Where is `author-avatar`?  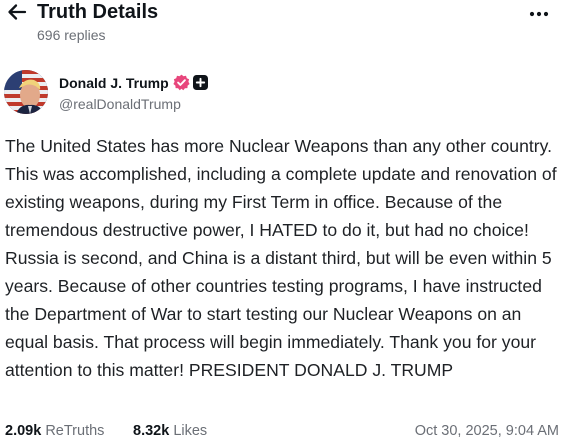
author-avatar is located at coordinates (26, 92).